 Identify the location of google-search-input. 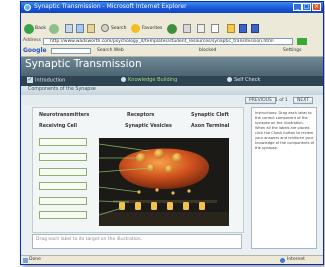
(71, 51).